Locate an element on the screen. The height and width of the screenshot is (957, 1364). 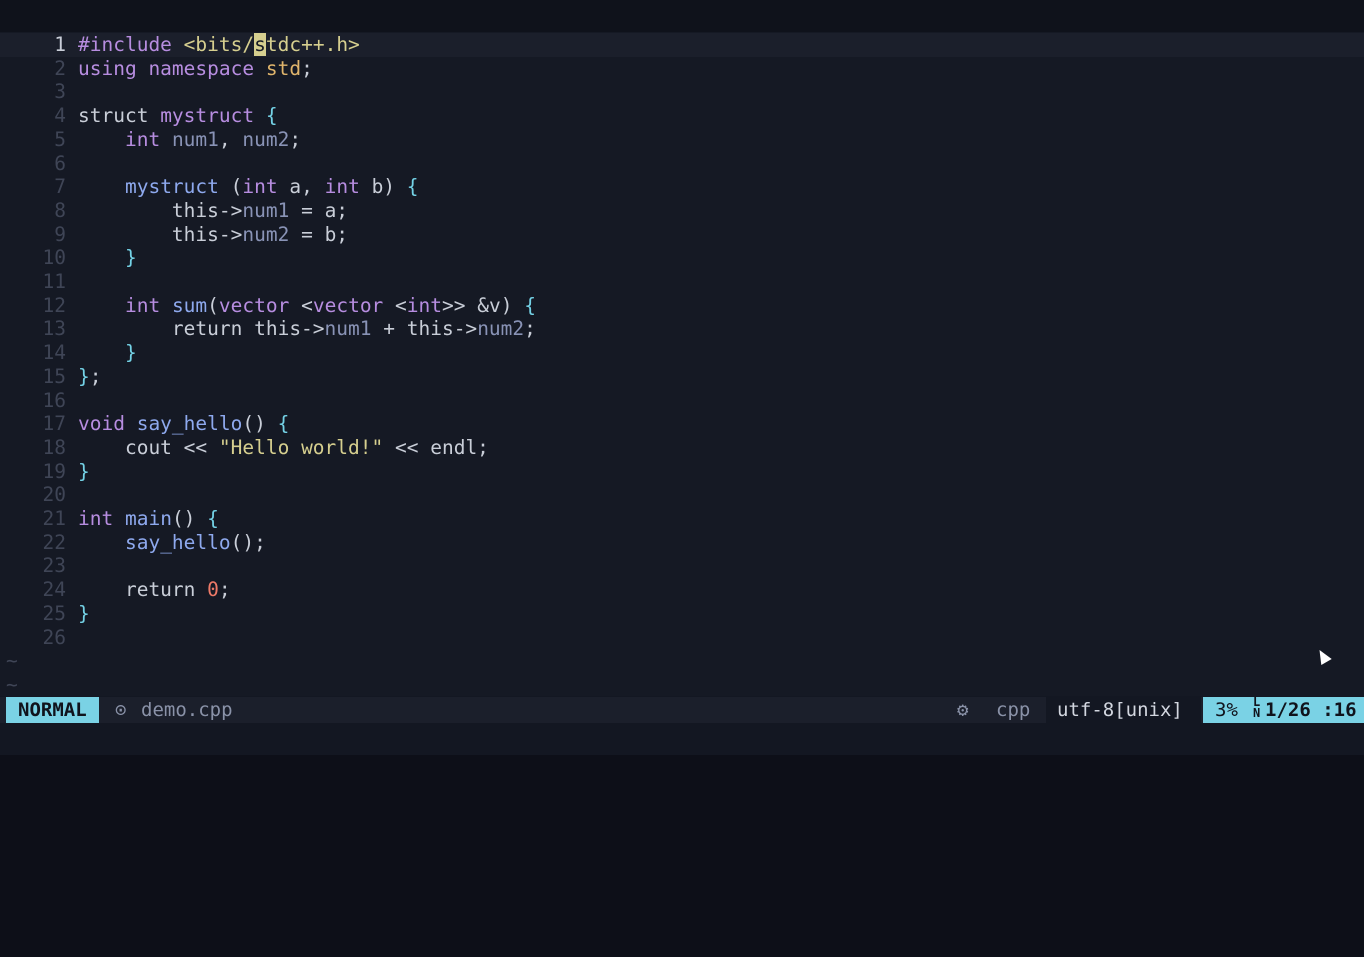
code-token: = b; is located at coordinates (319, 234).